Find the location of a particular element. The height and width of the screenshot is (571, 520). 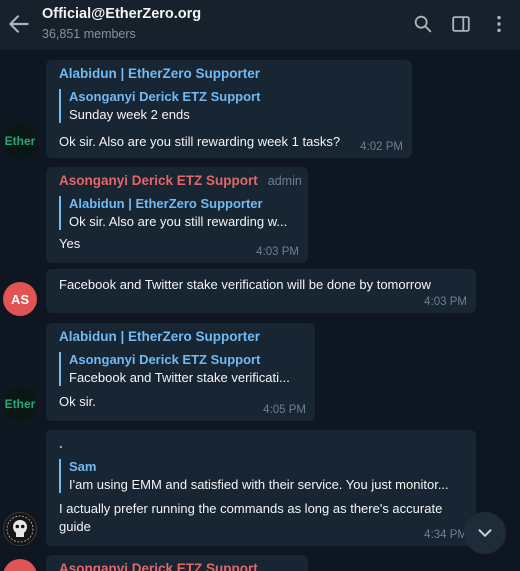

message-time: 4:02 PM is located at coordinates (381, 147).